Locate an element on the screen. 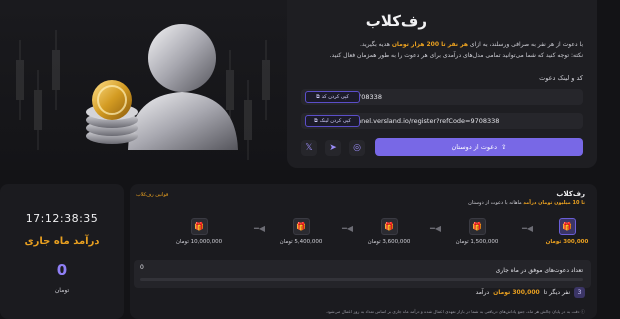  level-step: 🎁 3,600,000 تومان is located at coordinates (389, 233).